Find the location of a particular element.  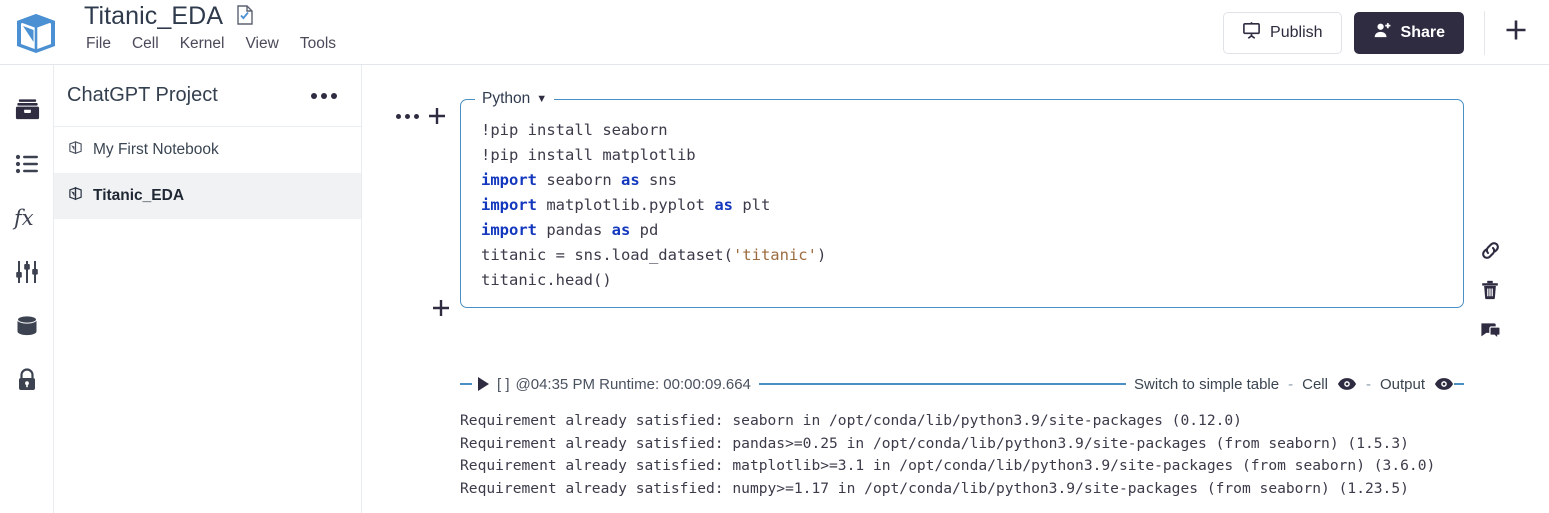

notebook-item-my-first-notebook: My First Notebook is located at coordinates (207, 150).